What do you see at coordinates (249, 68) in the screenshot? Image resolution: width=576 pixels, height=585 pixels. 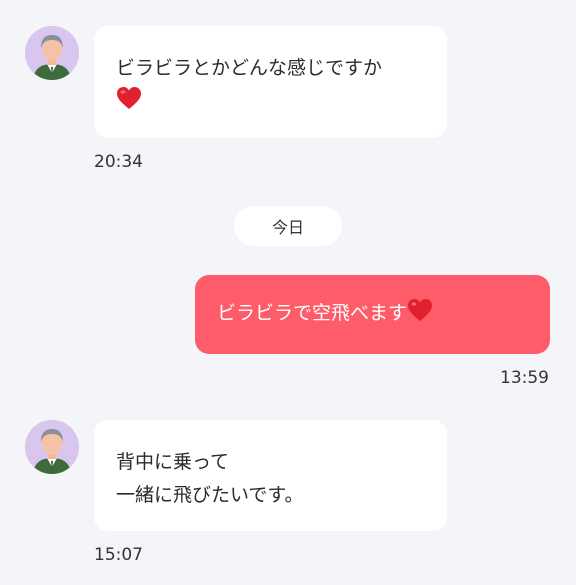 I see `message-text: ビラビラとかどんな感じですか` at bounding box center [249, 68].